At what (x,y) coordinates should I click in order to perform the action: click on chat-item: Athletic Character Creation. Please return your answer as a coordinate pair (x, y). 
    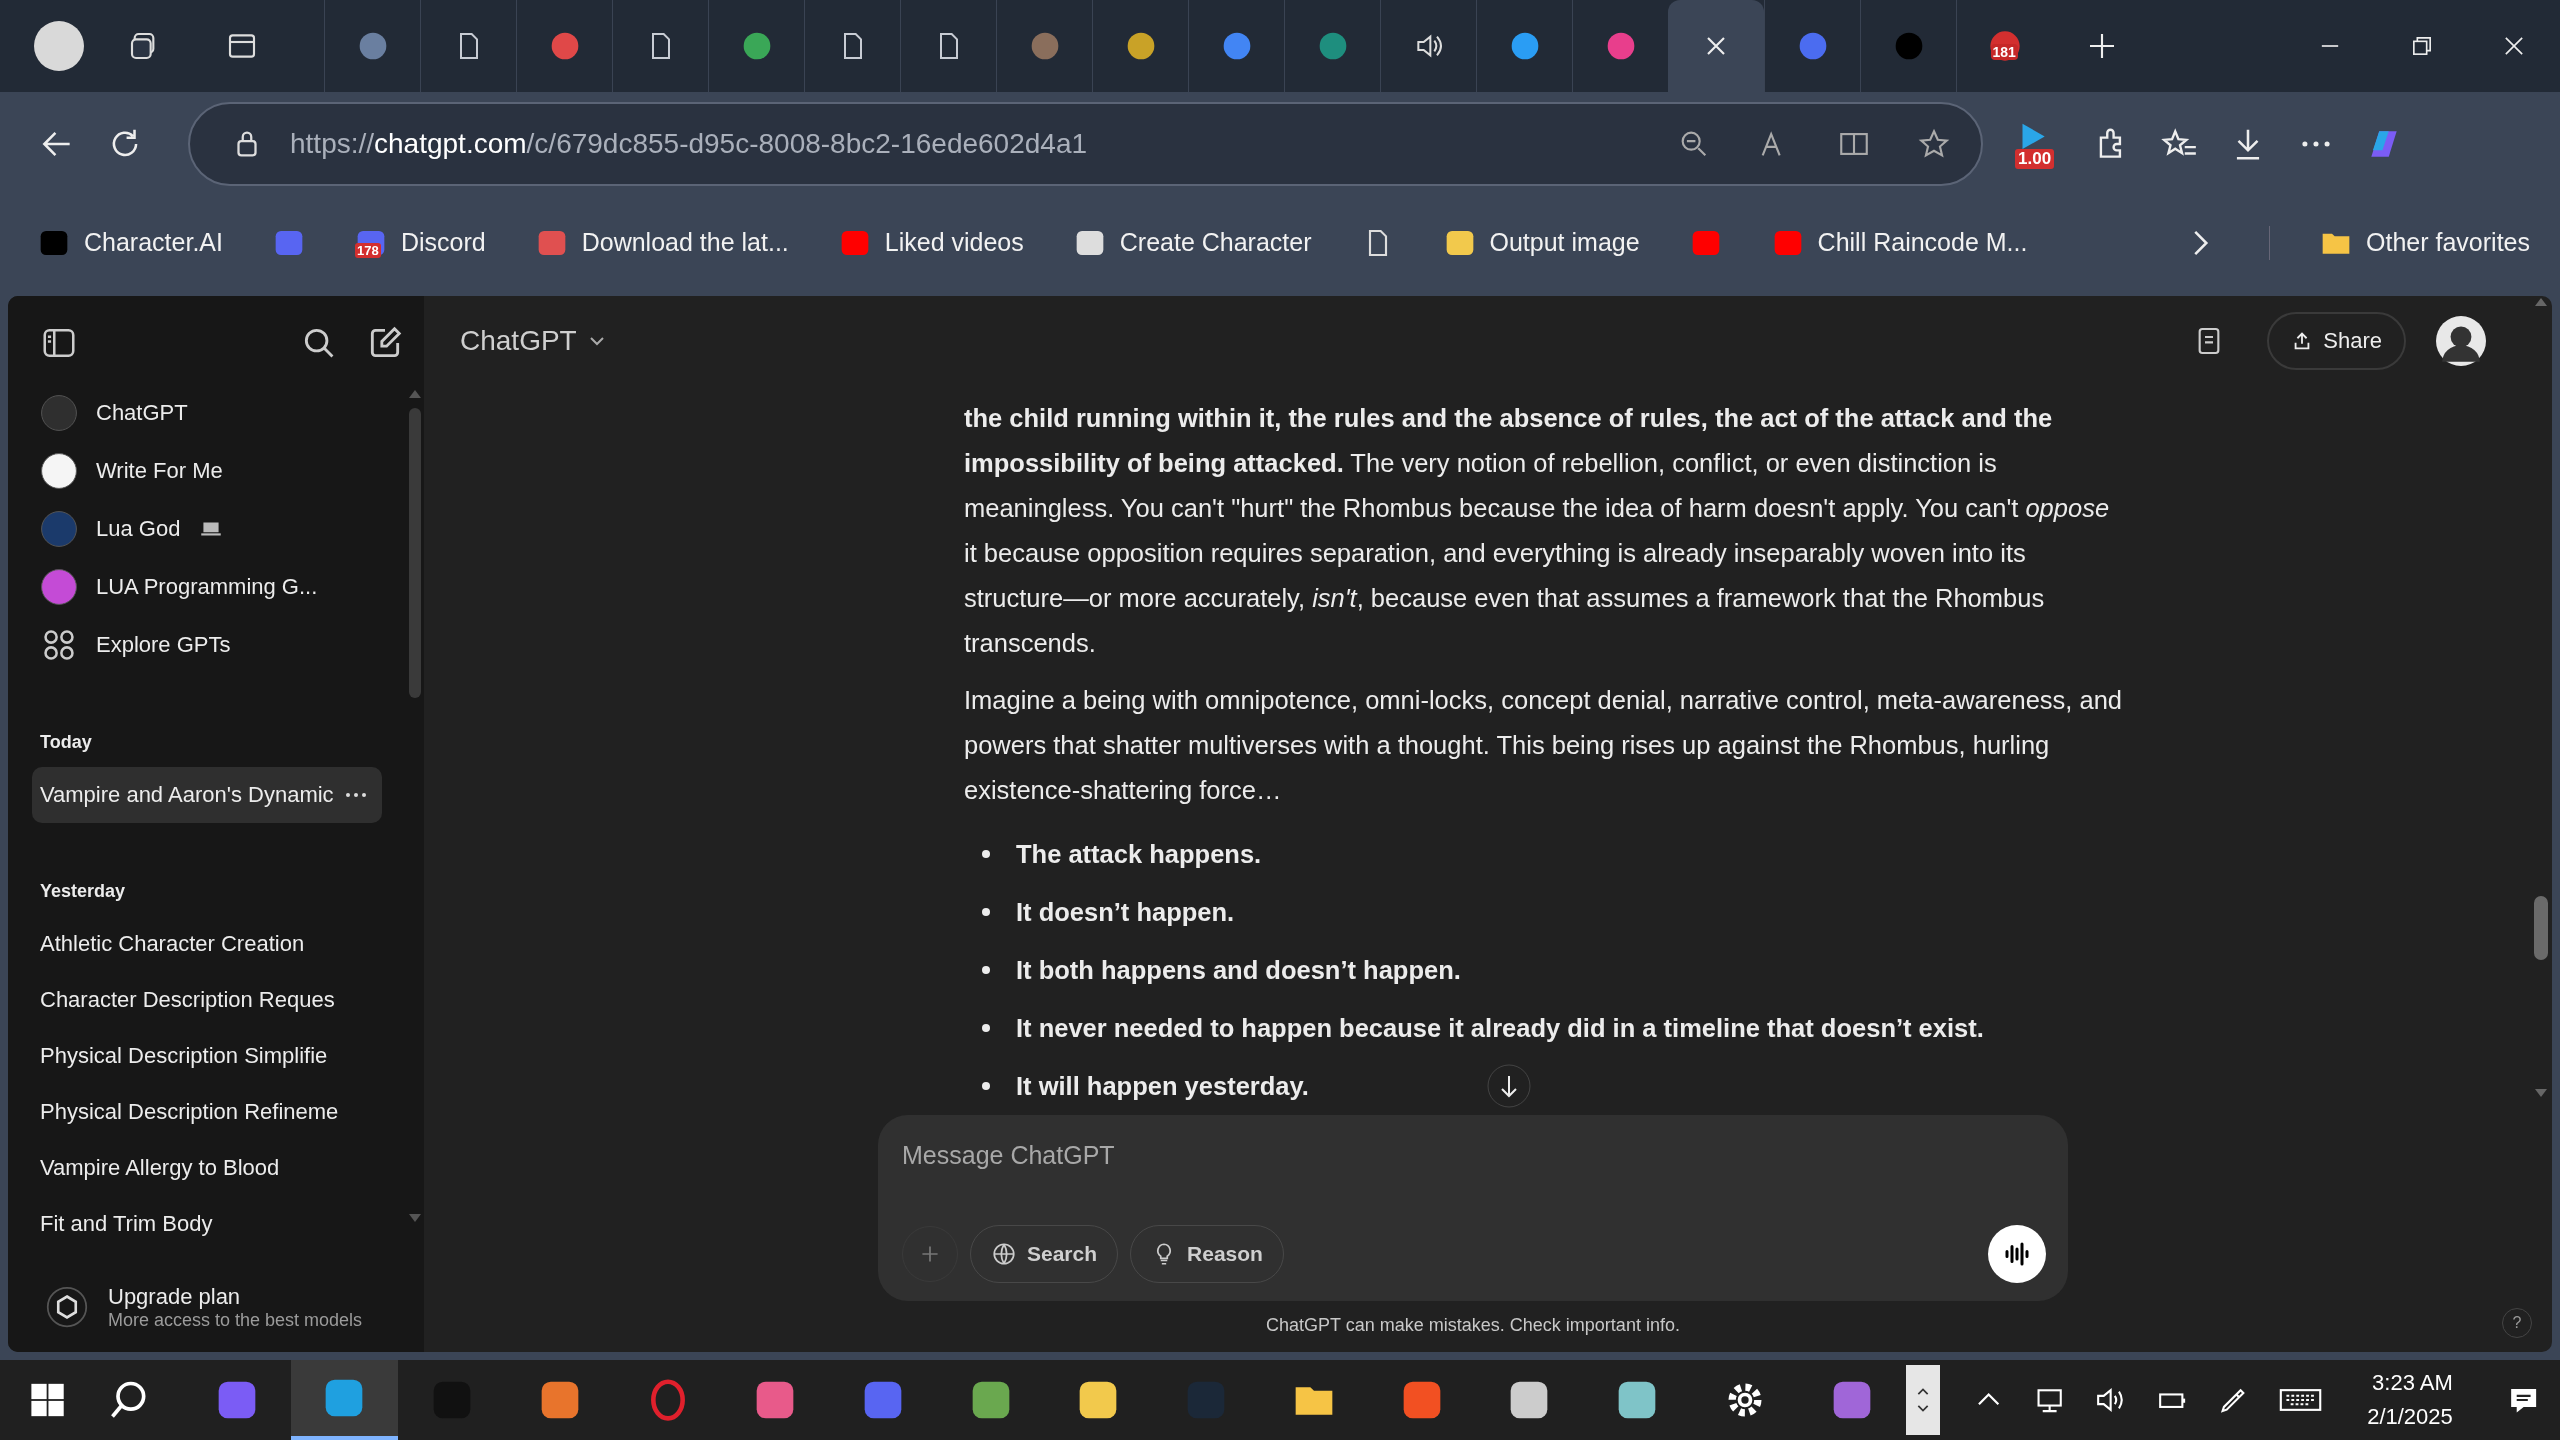
    Looking at the image, I should click on (207, 944).